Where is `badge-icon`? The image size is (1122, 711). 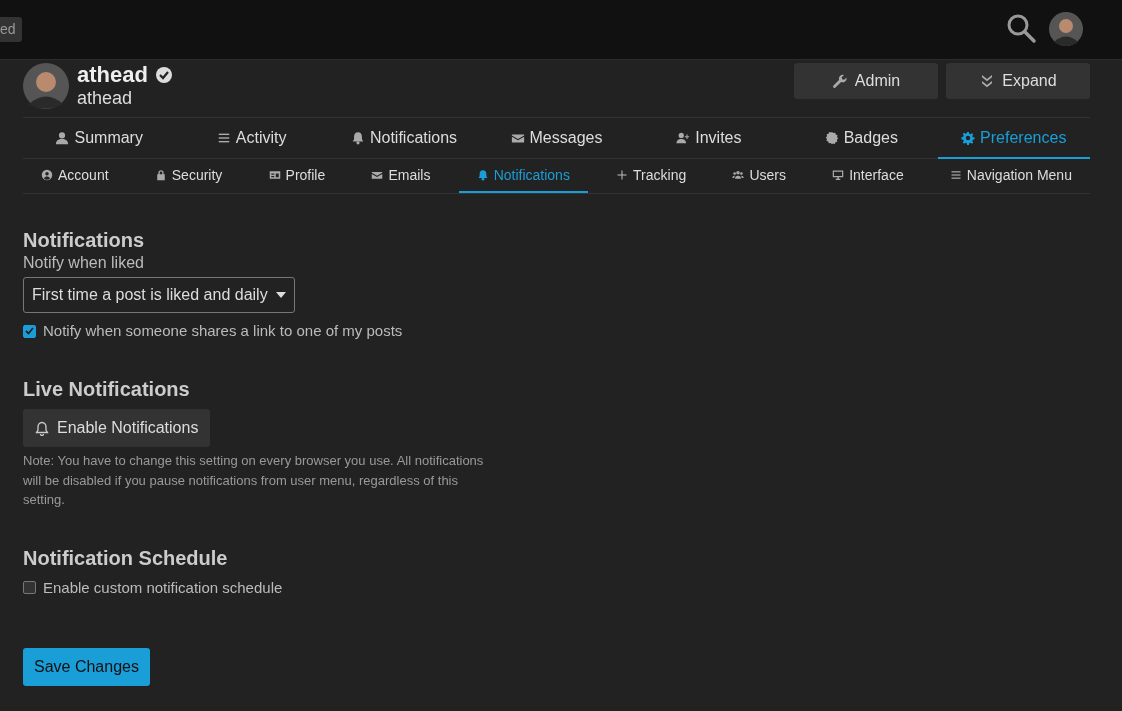 badge-icon is located at coordinates (831, 138).